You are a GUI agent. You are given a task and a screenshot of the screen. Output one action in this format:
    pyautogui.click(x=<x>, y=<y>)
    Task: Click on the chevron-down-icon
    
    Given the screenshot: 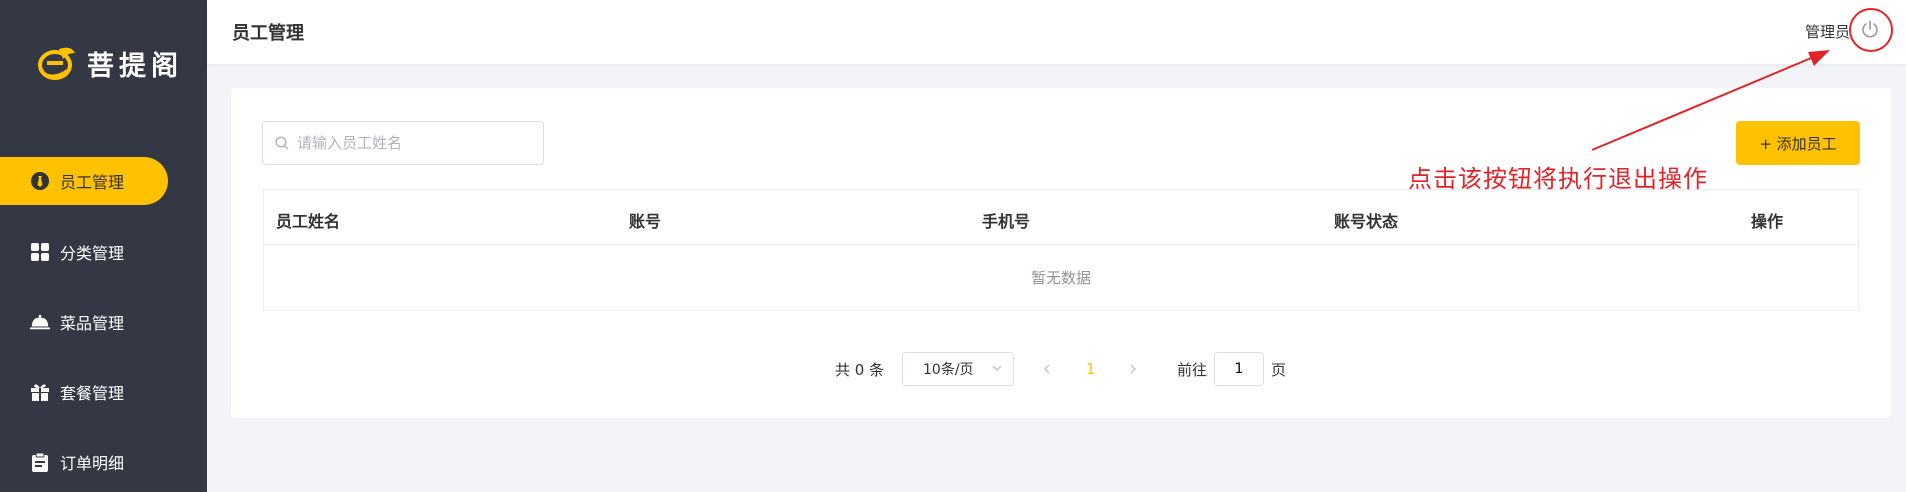 What is the action you would take?
    pyautogui.click(x=997, y=370)
    